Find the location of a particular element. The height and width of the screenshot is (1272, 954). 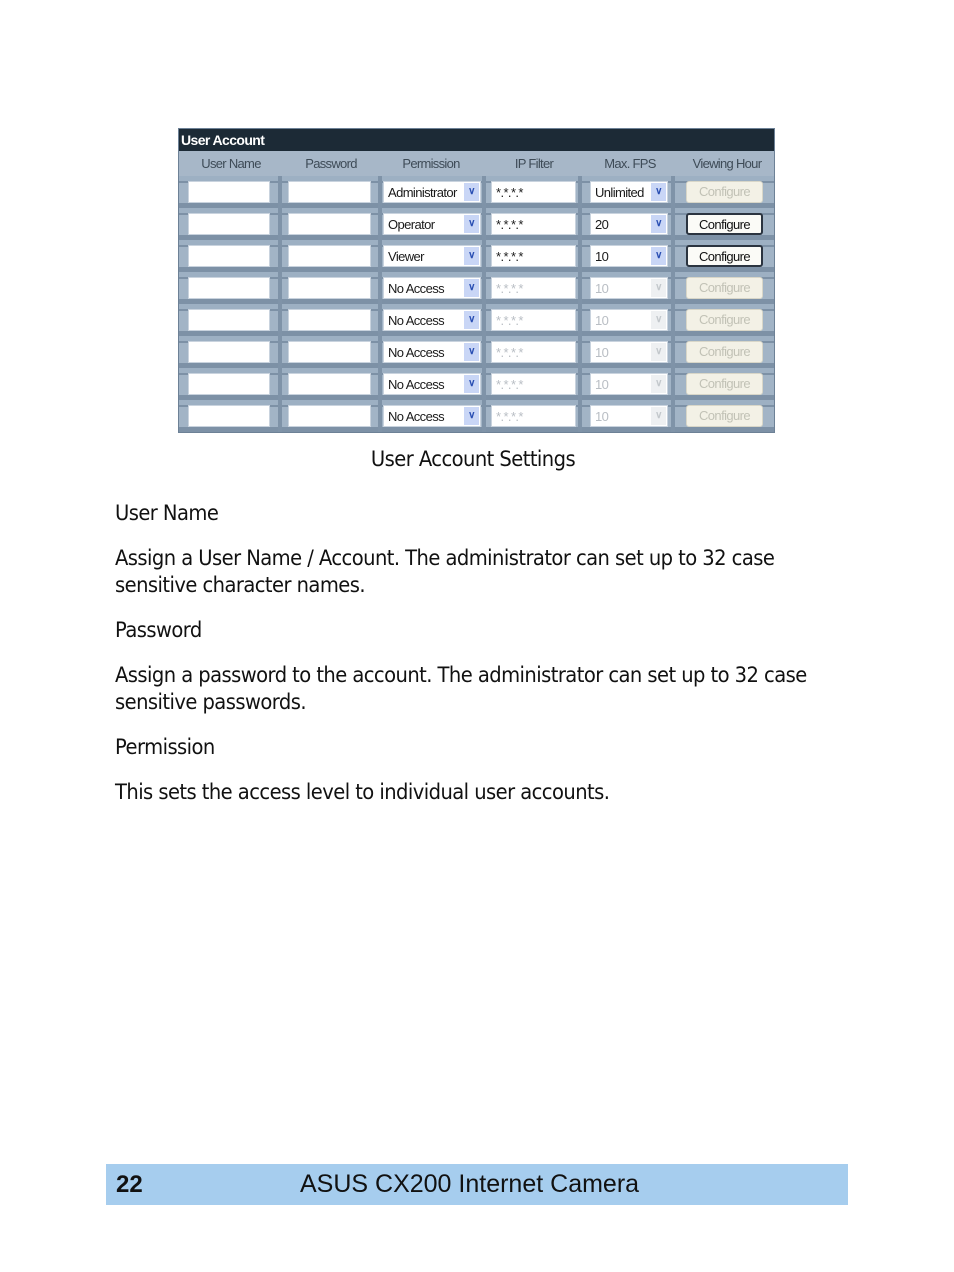

figure-caption: User Account Settings is located at coordinates (473, 459).